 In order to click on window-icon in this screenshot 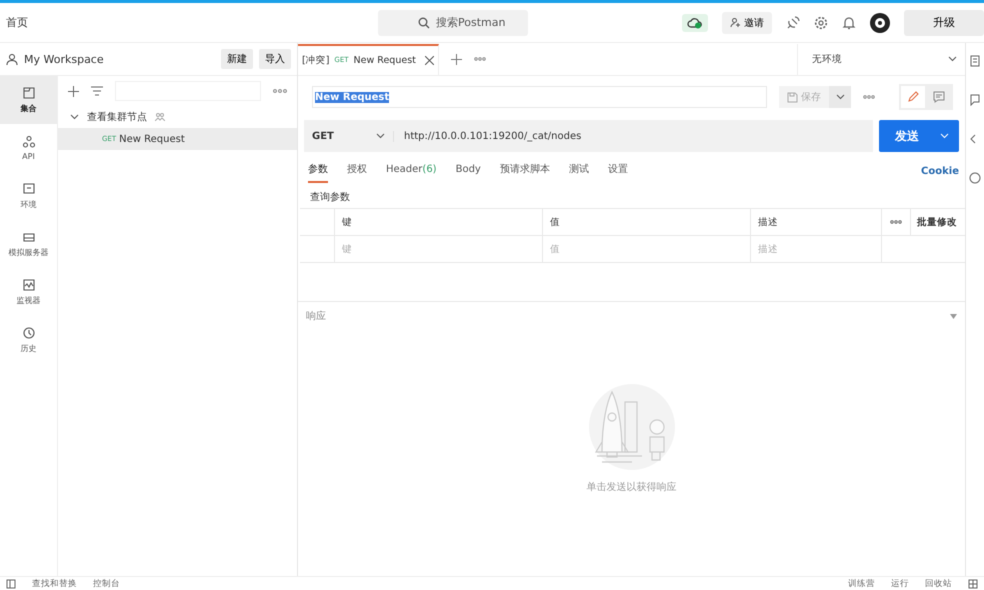, I will do `click(29, 189)`.